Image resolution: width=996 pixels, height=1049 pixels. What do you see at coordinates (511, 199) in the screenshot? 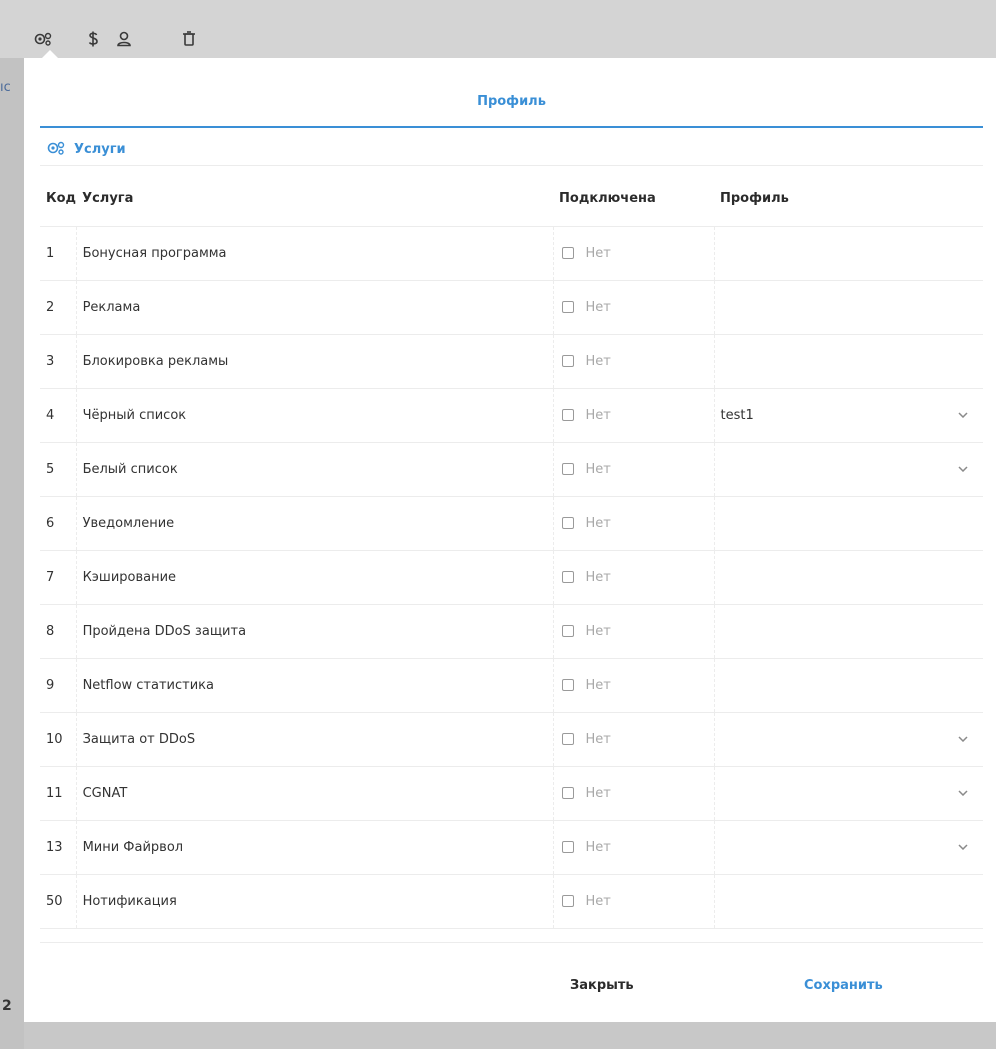
I see `table-header-row: Код Услуга Подключена Профиль` at bounding box center [511, 199].